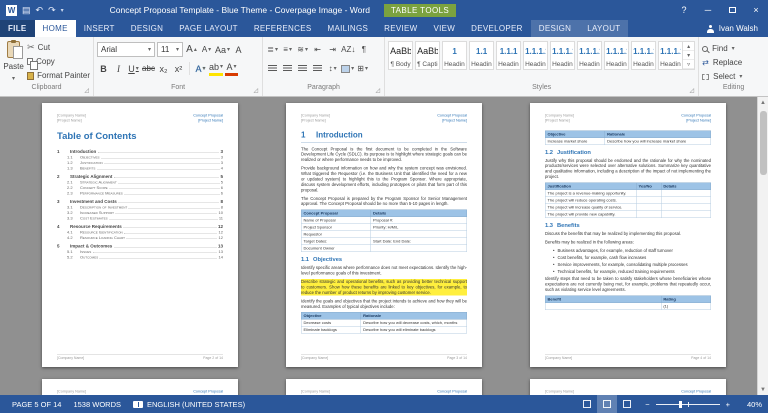 This screenshot has height=413, width=768. I want to click on shading-button: ▾, so click(347, 68).